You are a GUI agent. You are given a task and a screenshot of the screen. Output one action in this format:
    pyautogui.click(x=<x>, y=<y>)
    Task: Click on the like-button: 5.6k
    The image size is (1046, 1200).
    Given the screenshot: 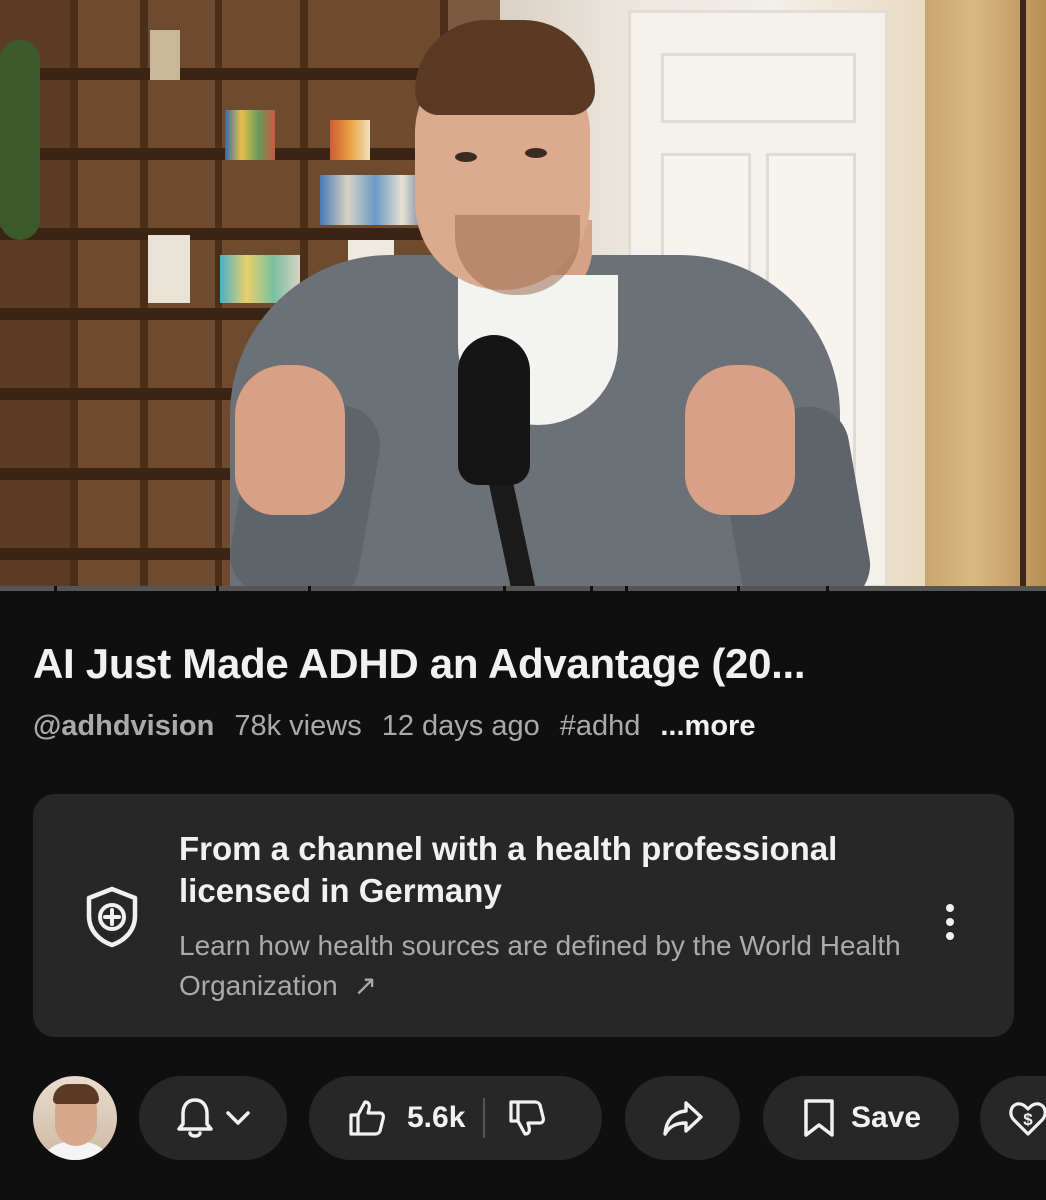 What is the action you would take?
    pyautogui.click(x=396, y=1118)
    